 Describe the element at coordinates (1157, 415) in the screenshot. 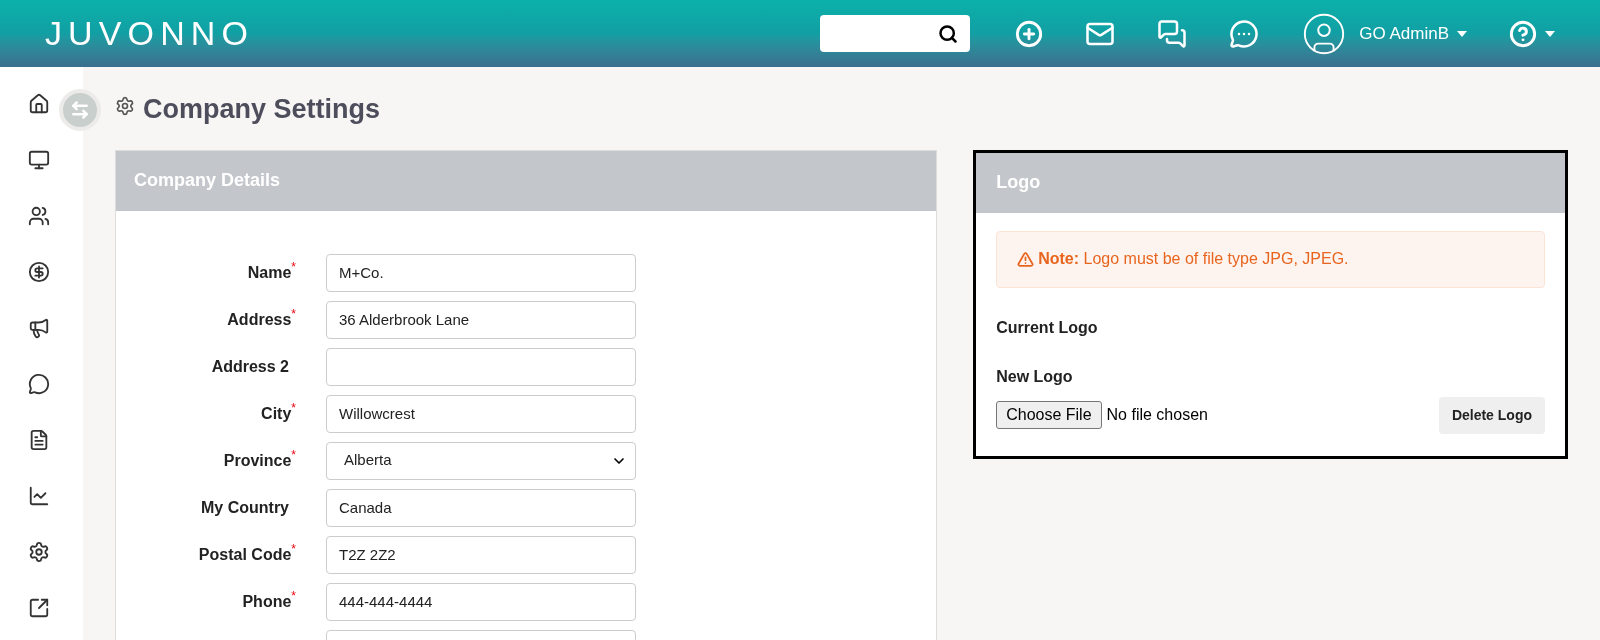

I see `file-status: No file chosen` at that location.